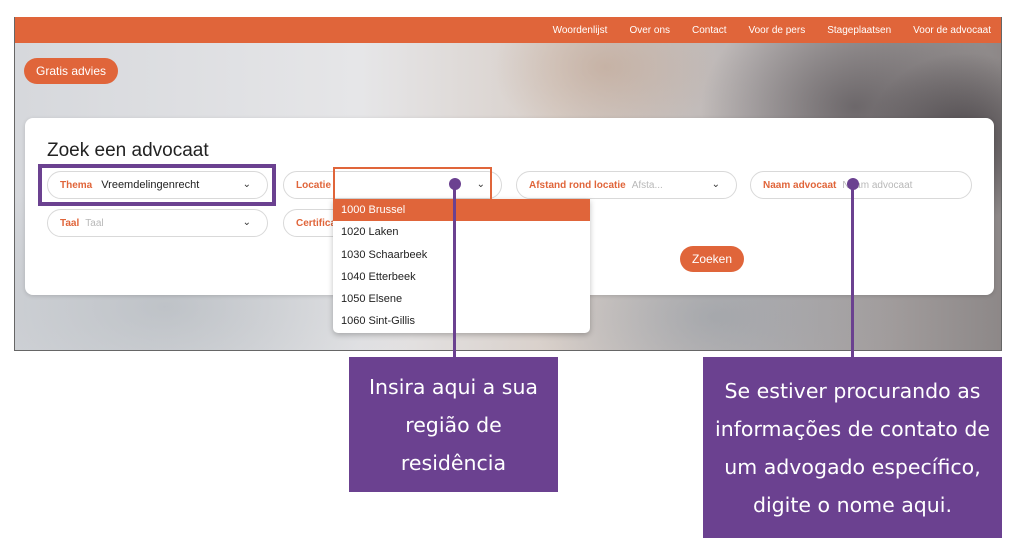 The image size is (1024, 555). I want to click on taal-label: Taal, so click(70, 223).